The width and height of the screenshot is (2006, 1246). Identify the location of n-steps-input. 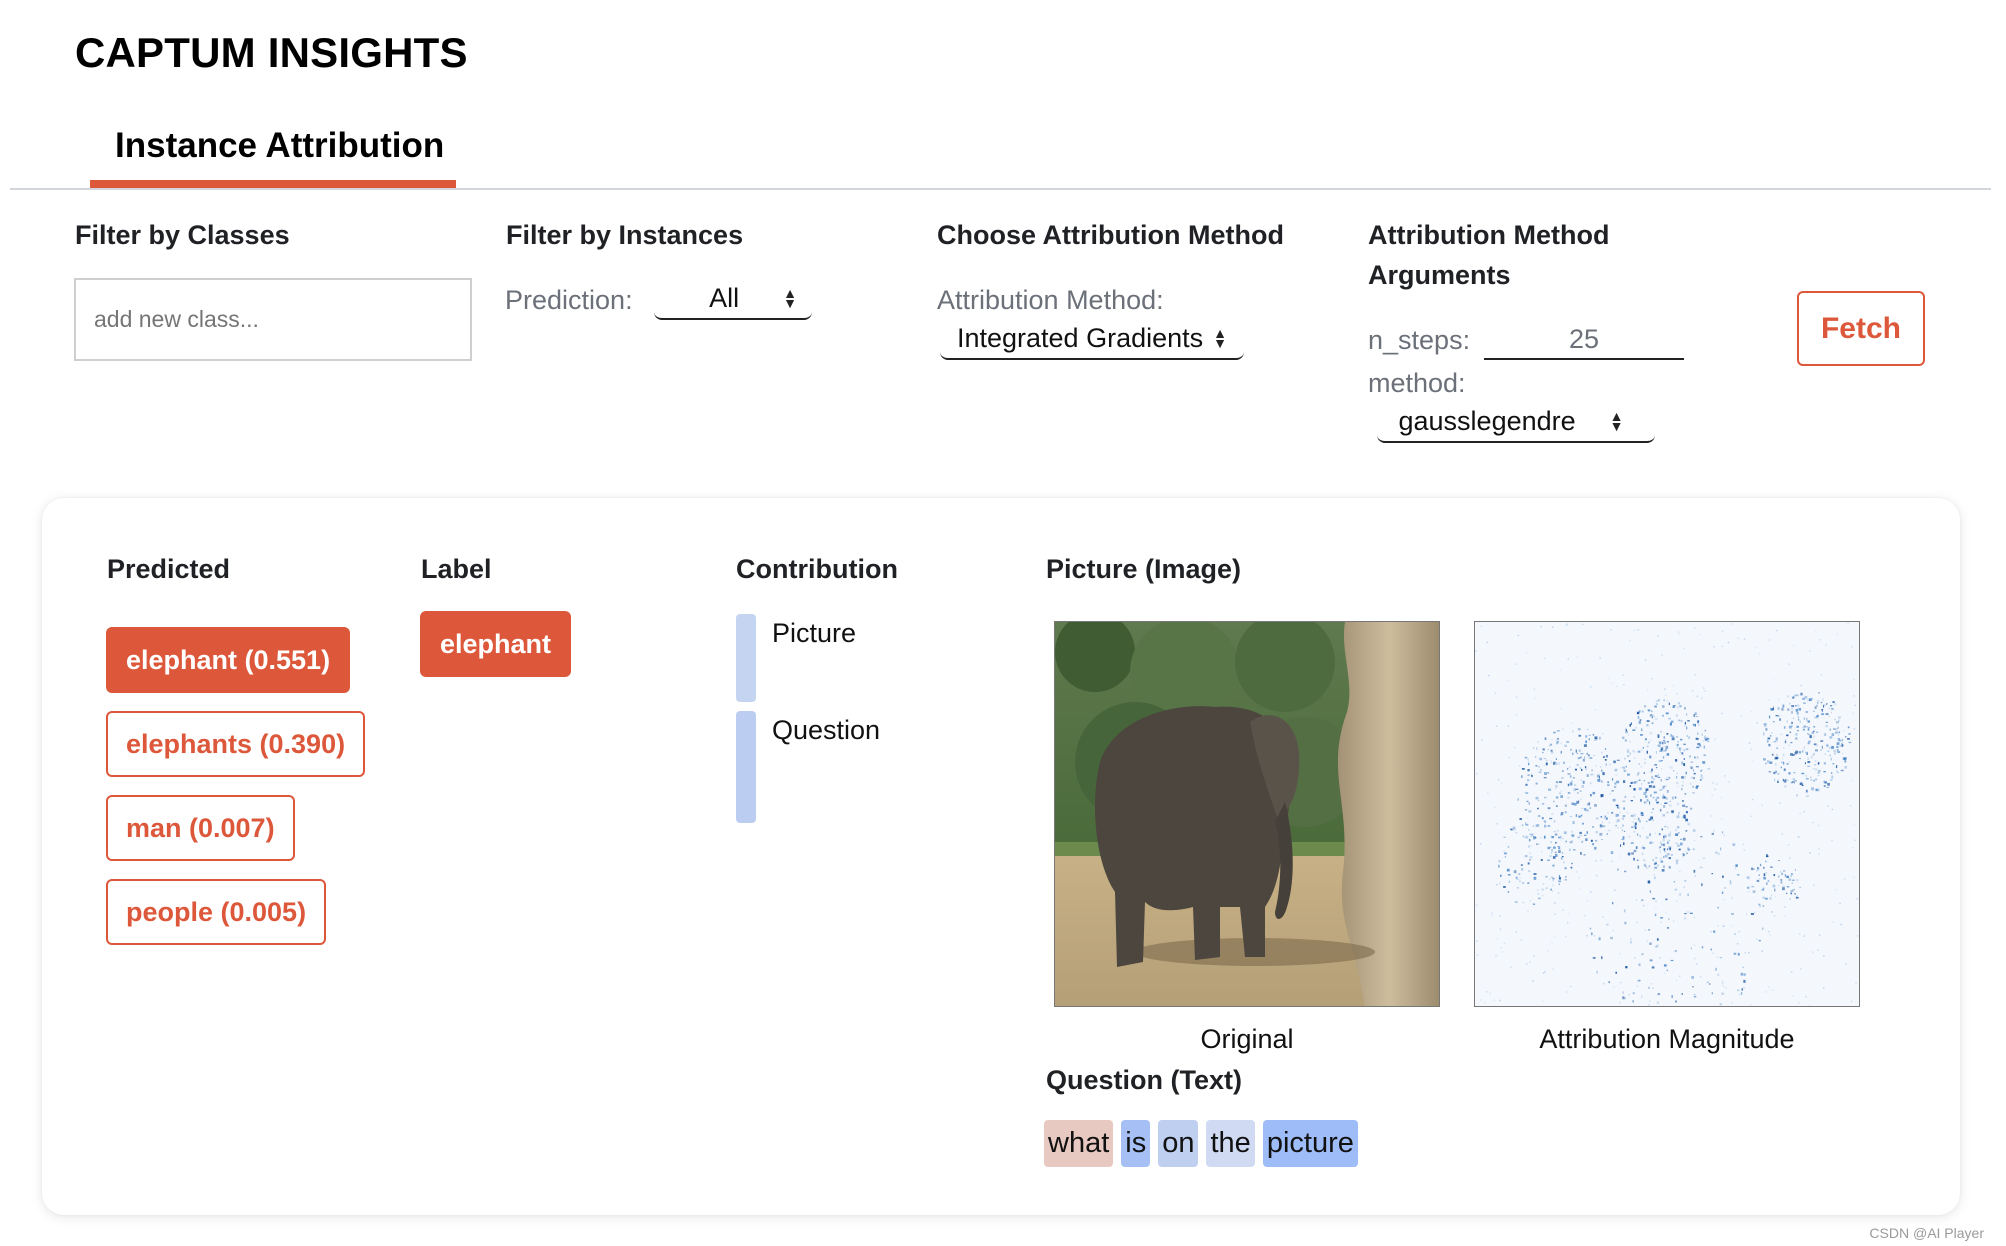
(1584, 340).